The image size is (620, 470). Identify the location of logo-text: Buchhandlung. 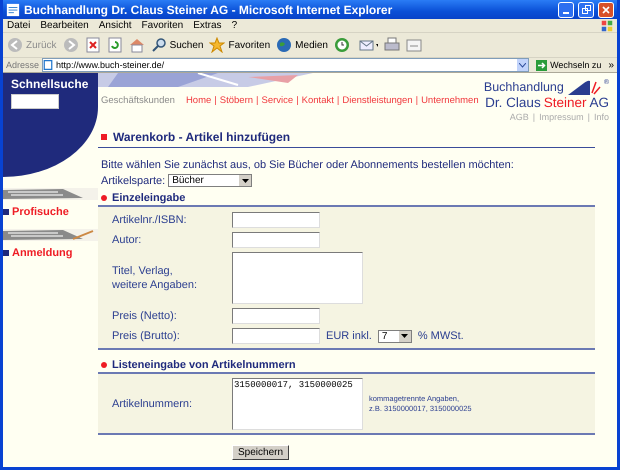
(524, 87).